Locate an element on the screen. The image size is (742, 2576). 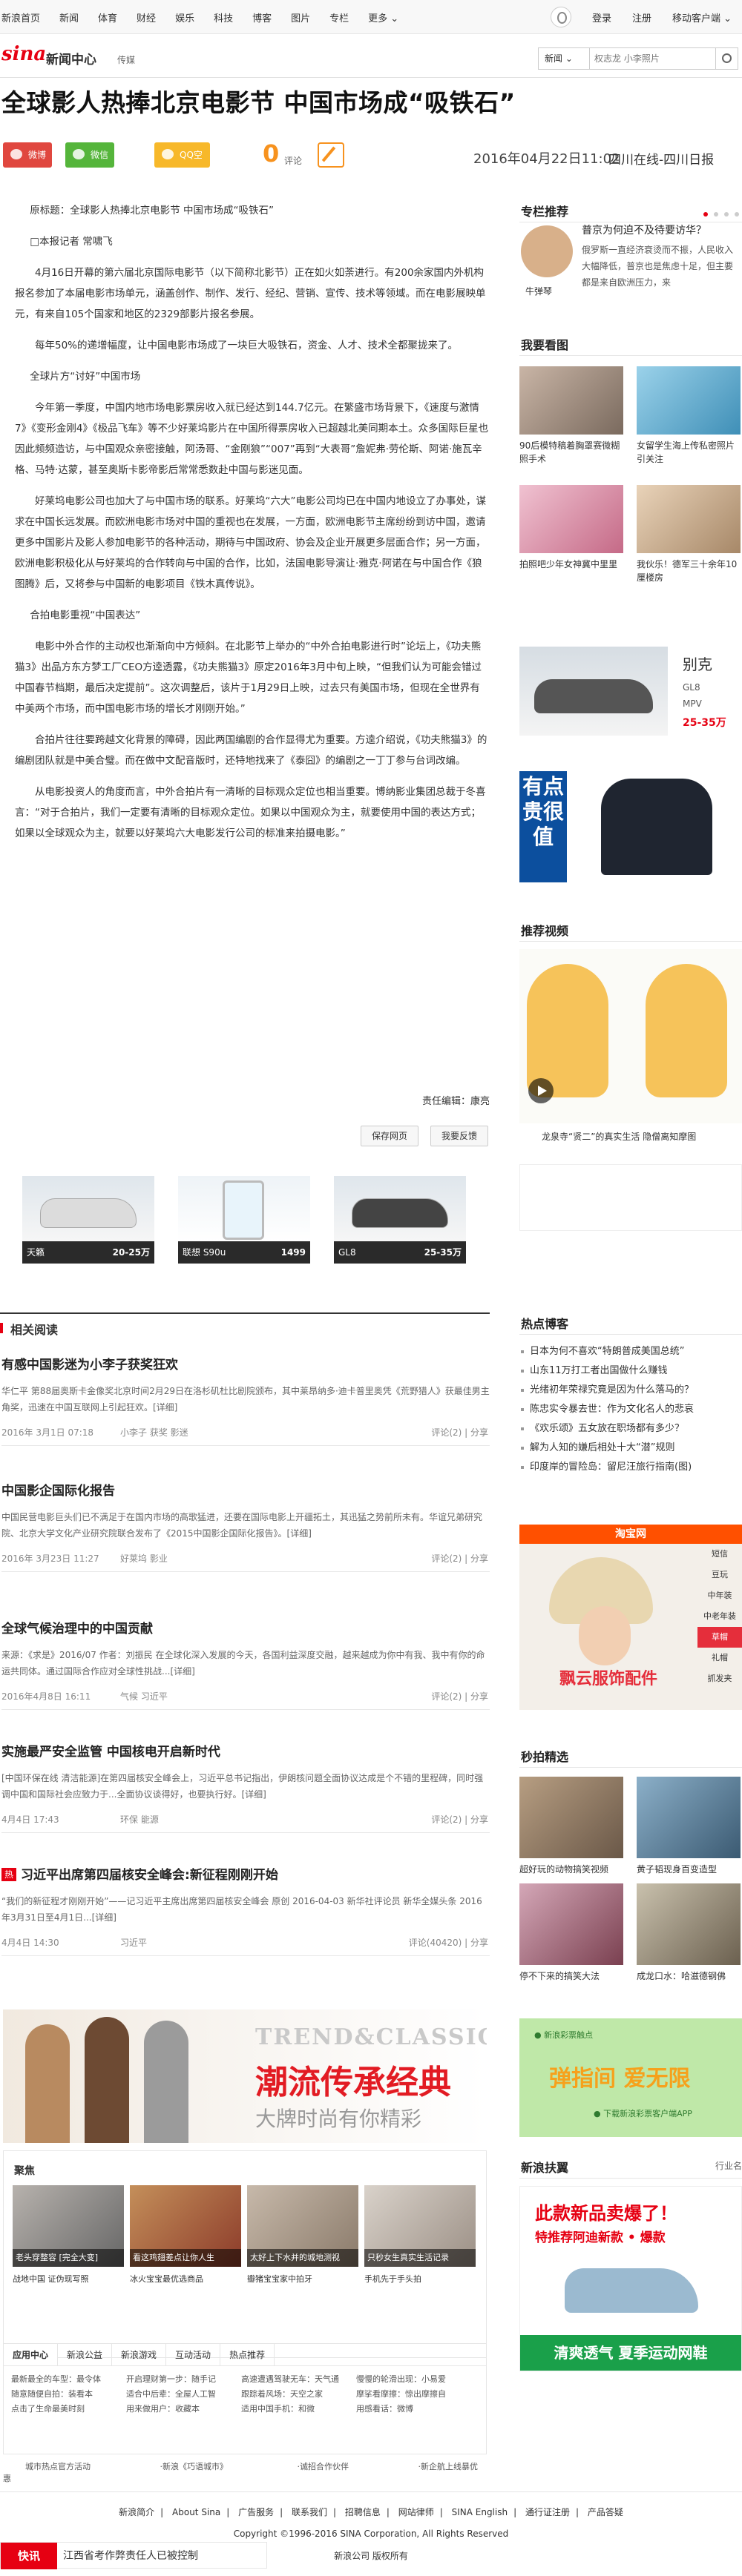
photo-item: 看这鸡翅差点让你人生 冰火宝宝最优选商品 is located at coordinates (185, 2237).